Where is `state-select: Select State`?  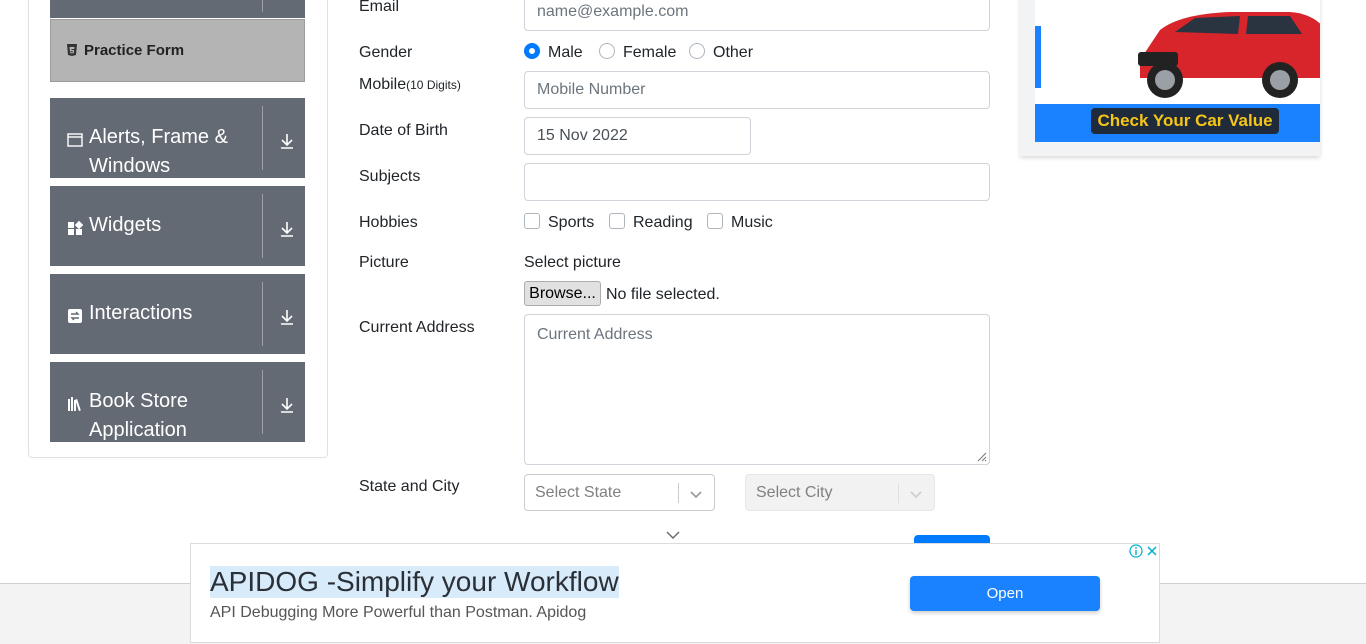 state-select: Select State is located at coordinates (619, 492).